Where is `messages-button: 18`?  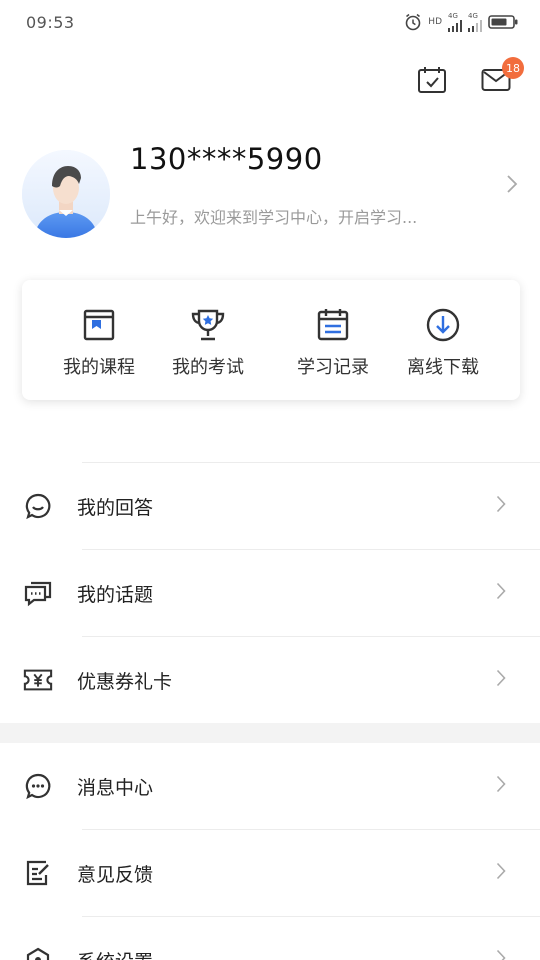 messages-button: 18 is located at coordinates (502, 77).